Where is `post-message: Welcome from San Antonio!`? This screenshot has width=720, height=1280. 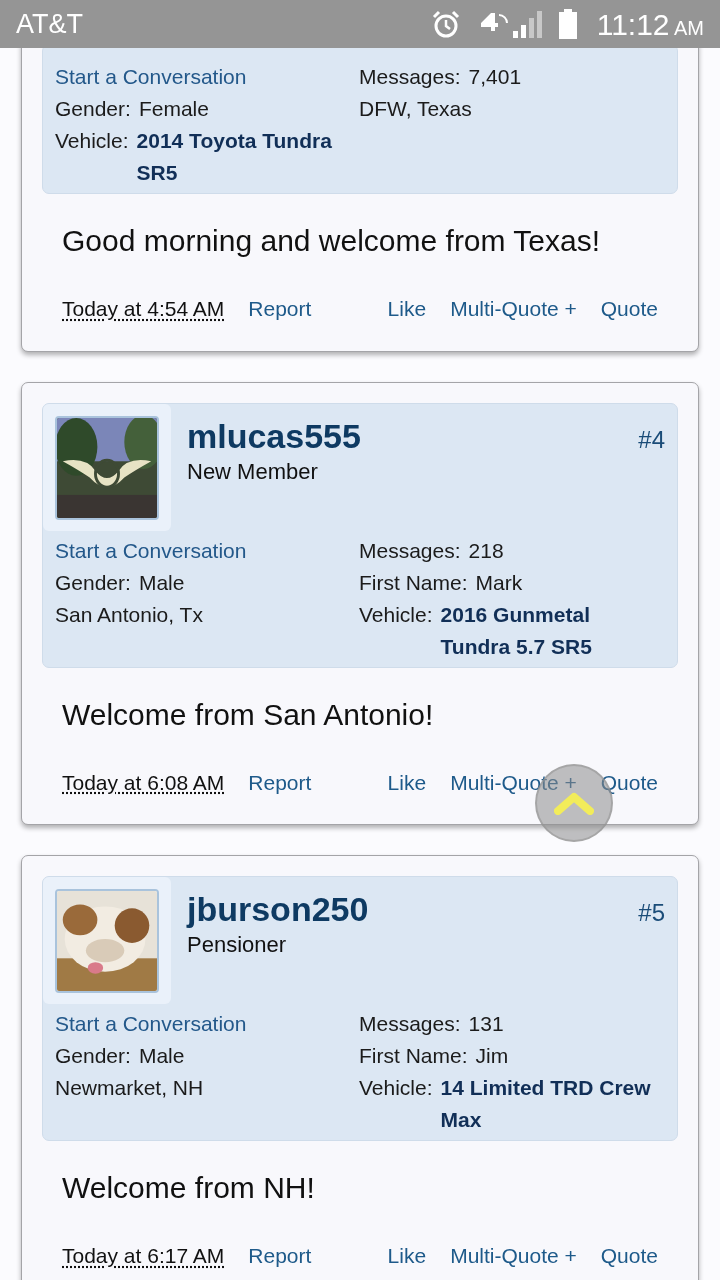 post-message: Welcome from San Antonio! is located at coordinates (248, 714).